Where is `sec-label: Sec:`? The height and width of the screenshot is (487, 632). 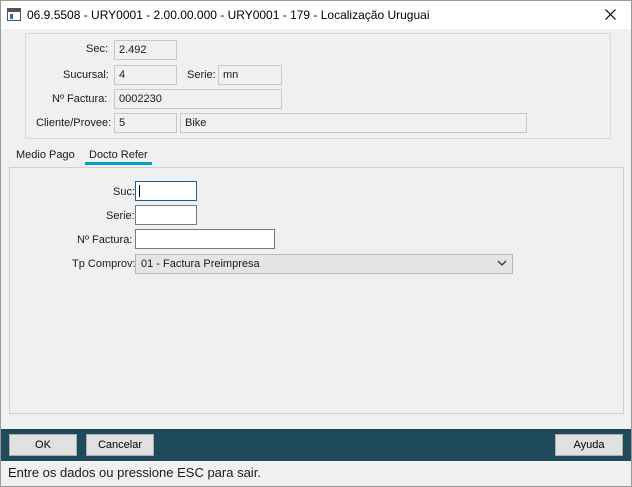
sec-label: Sec: is located at coordinates (97, 49).